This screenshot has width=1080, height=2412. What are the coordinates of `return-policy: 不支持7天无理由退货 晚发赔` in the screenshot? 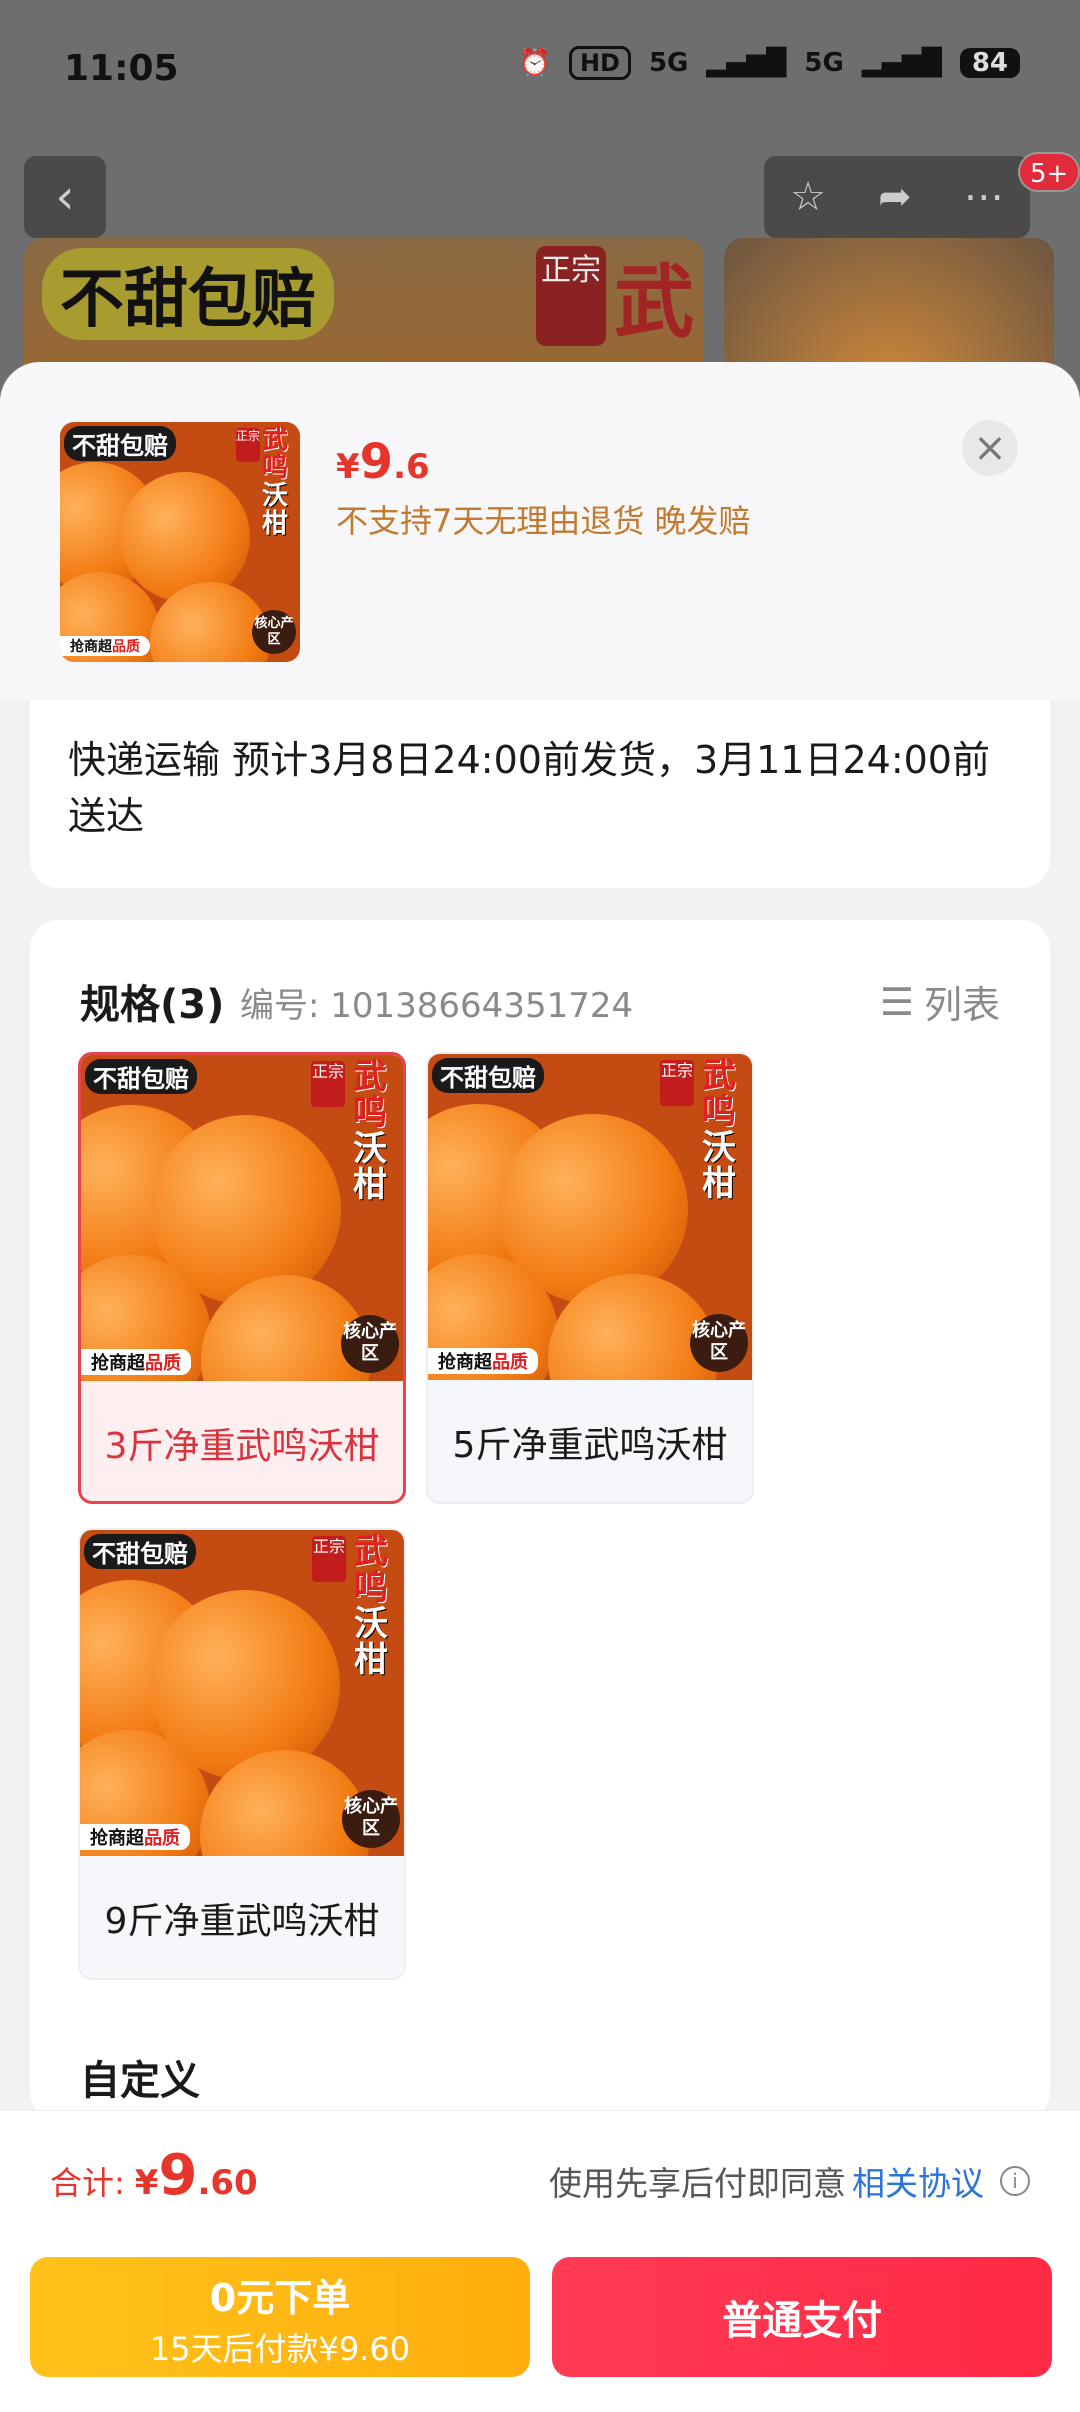 It's located at (543, 521).